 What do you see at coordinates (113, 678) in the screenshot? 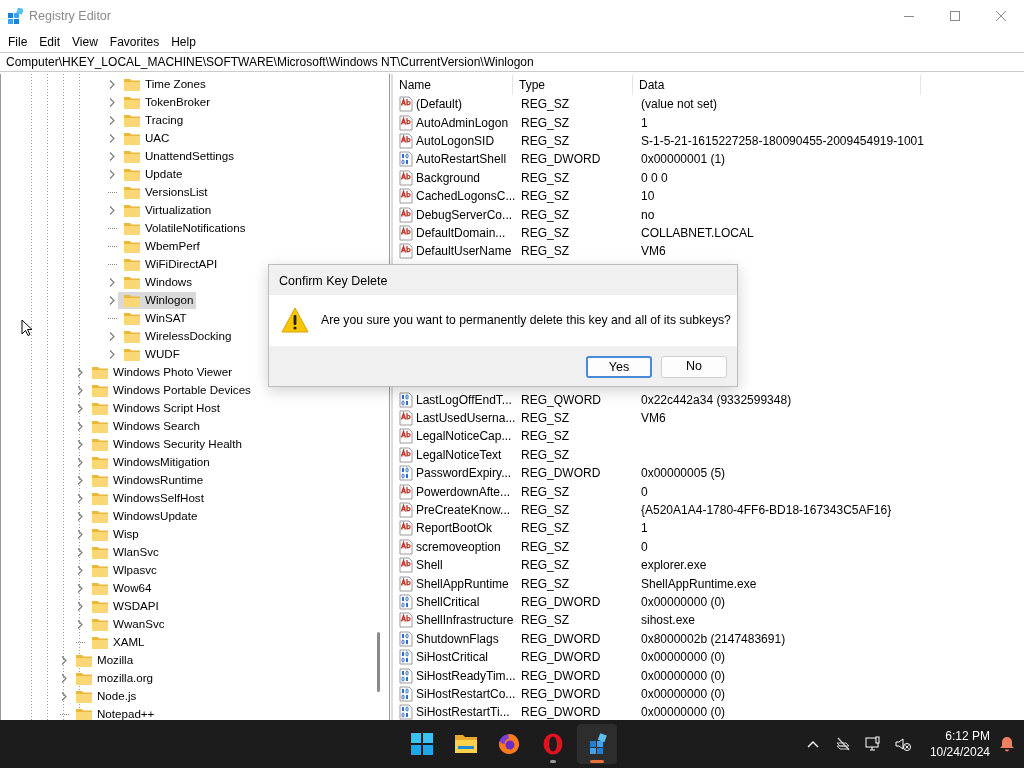
I see `tree-item: mozilla.org` at bounding box center [113, 678].